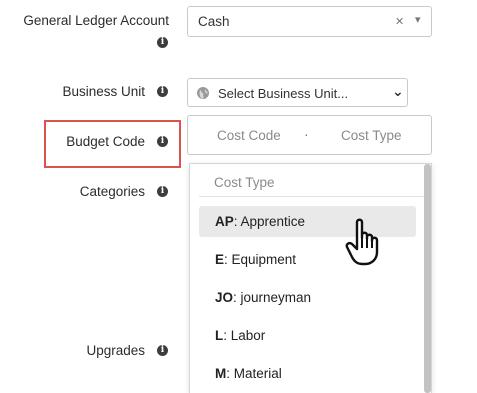 This screenshot has width=477, height=393. What do you see at coordinates (272, 297) in the screenshot?
I see `option-name: : journeyman` at bounding box center [272, 297].